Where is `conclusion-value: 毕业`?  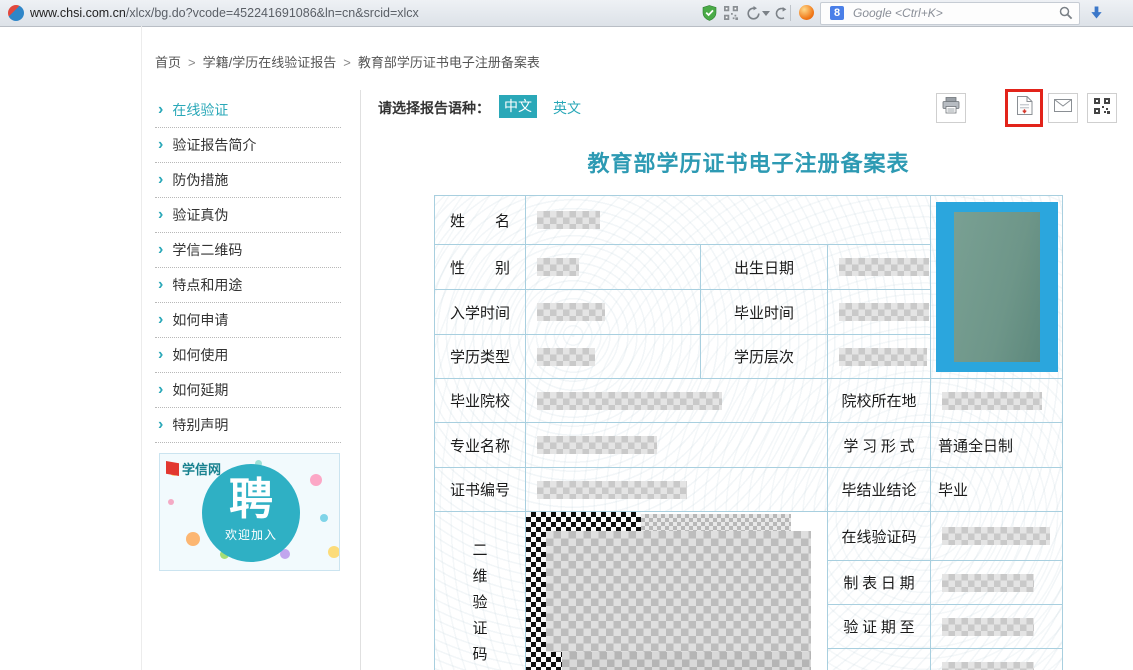 conclusion-value: 毕业 is located at coordinates (997, 490).